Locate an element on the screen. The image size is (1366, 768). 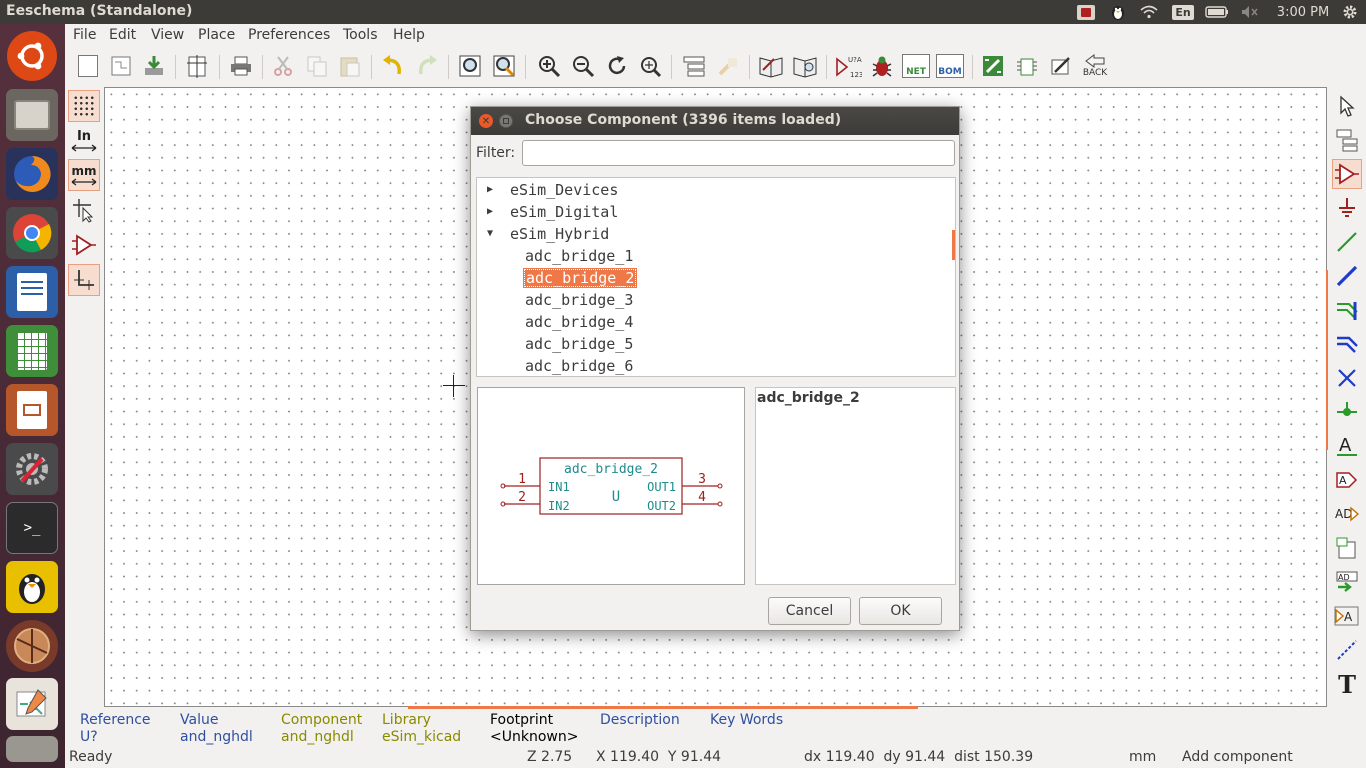
hierarchy-navigator-icon is located at coordinates (694, 66).